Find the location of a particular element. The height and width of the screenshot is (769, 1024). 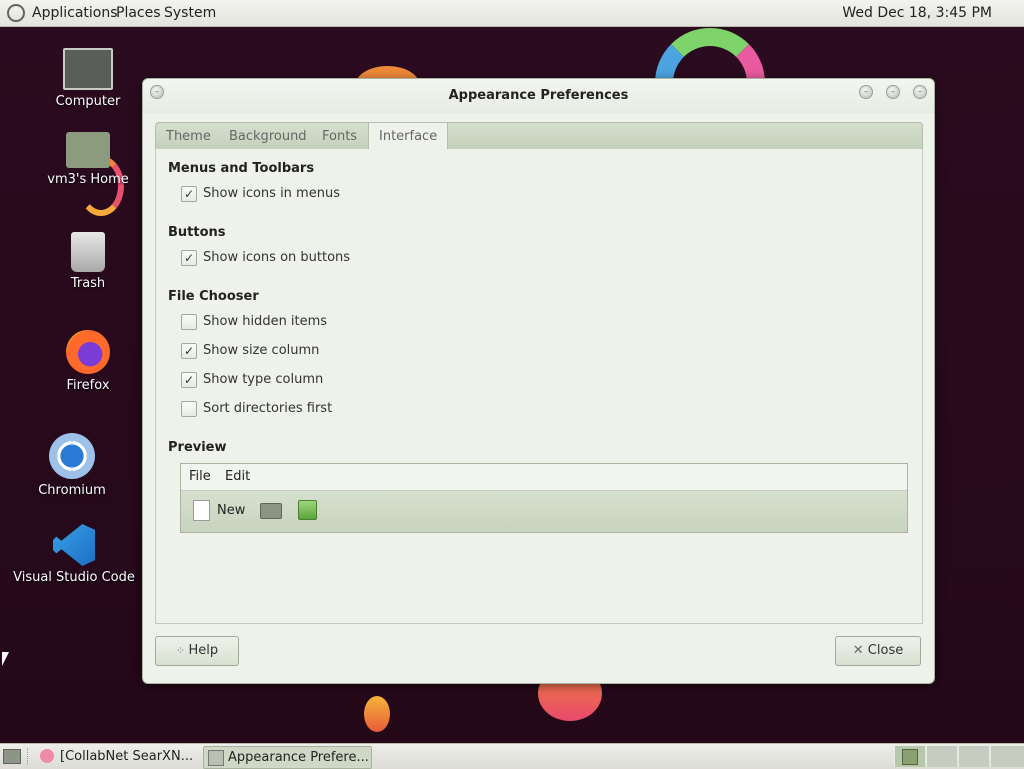

tab-background: Background is located at coordinates (268, 136).